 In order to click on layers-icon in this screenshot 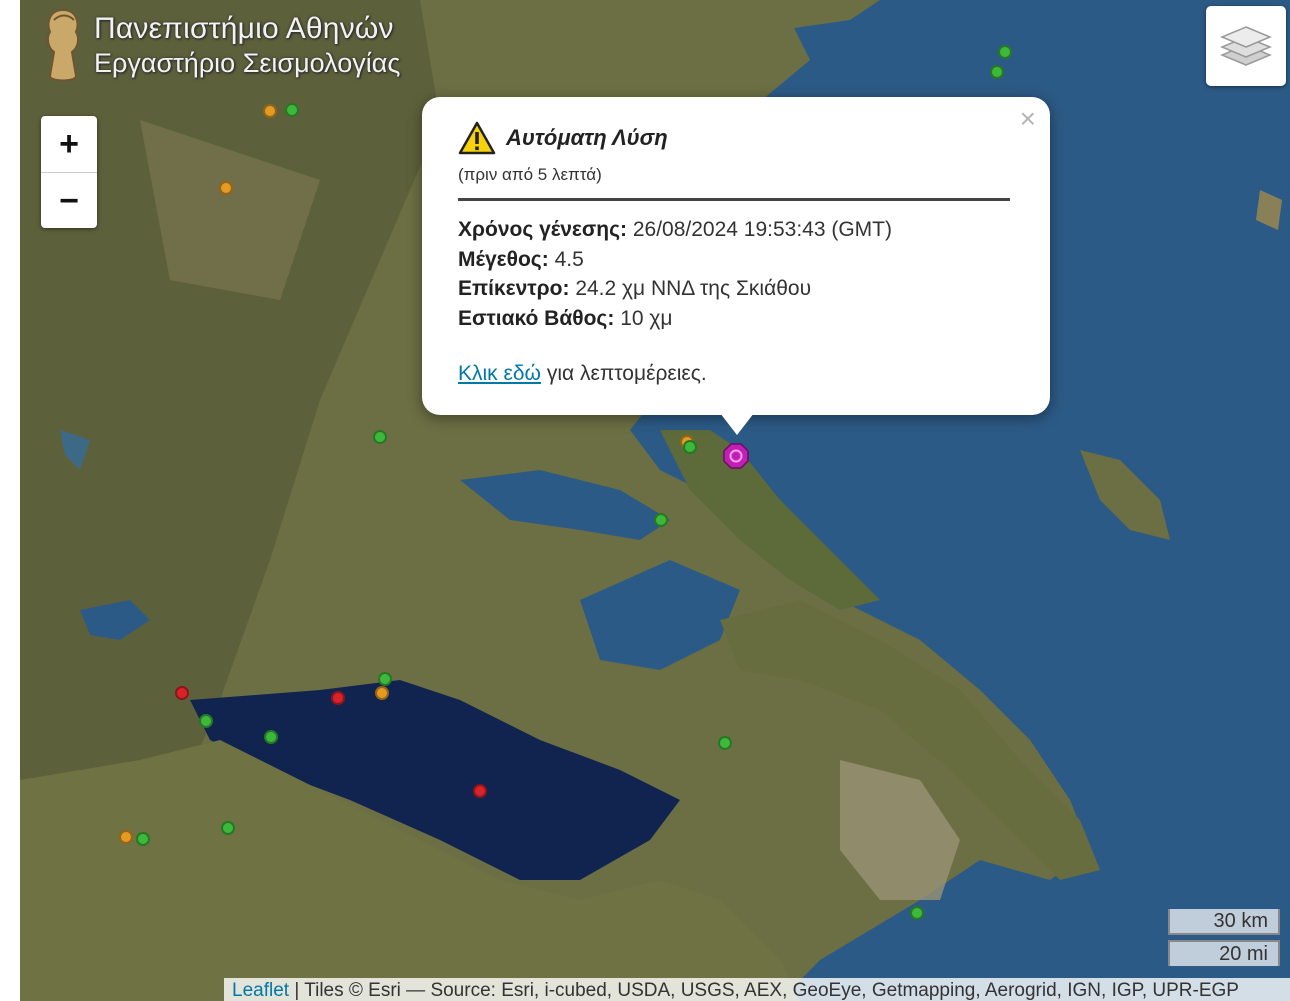, I will do `click(1246, 46)`.